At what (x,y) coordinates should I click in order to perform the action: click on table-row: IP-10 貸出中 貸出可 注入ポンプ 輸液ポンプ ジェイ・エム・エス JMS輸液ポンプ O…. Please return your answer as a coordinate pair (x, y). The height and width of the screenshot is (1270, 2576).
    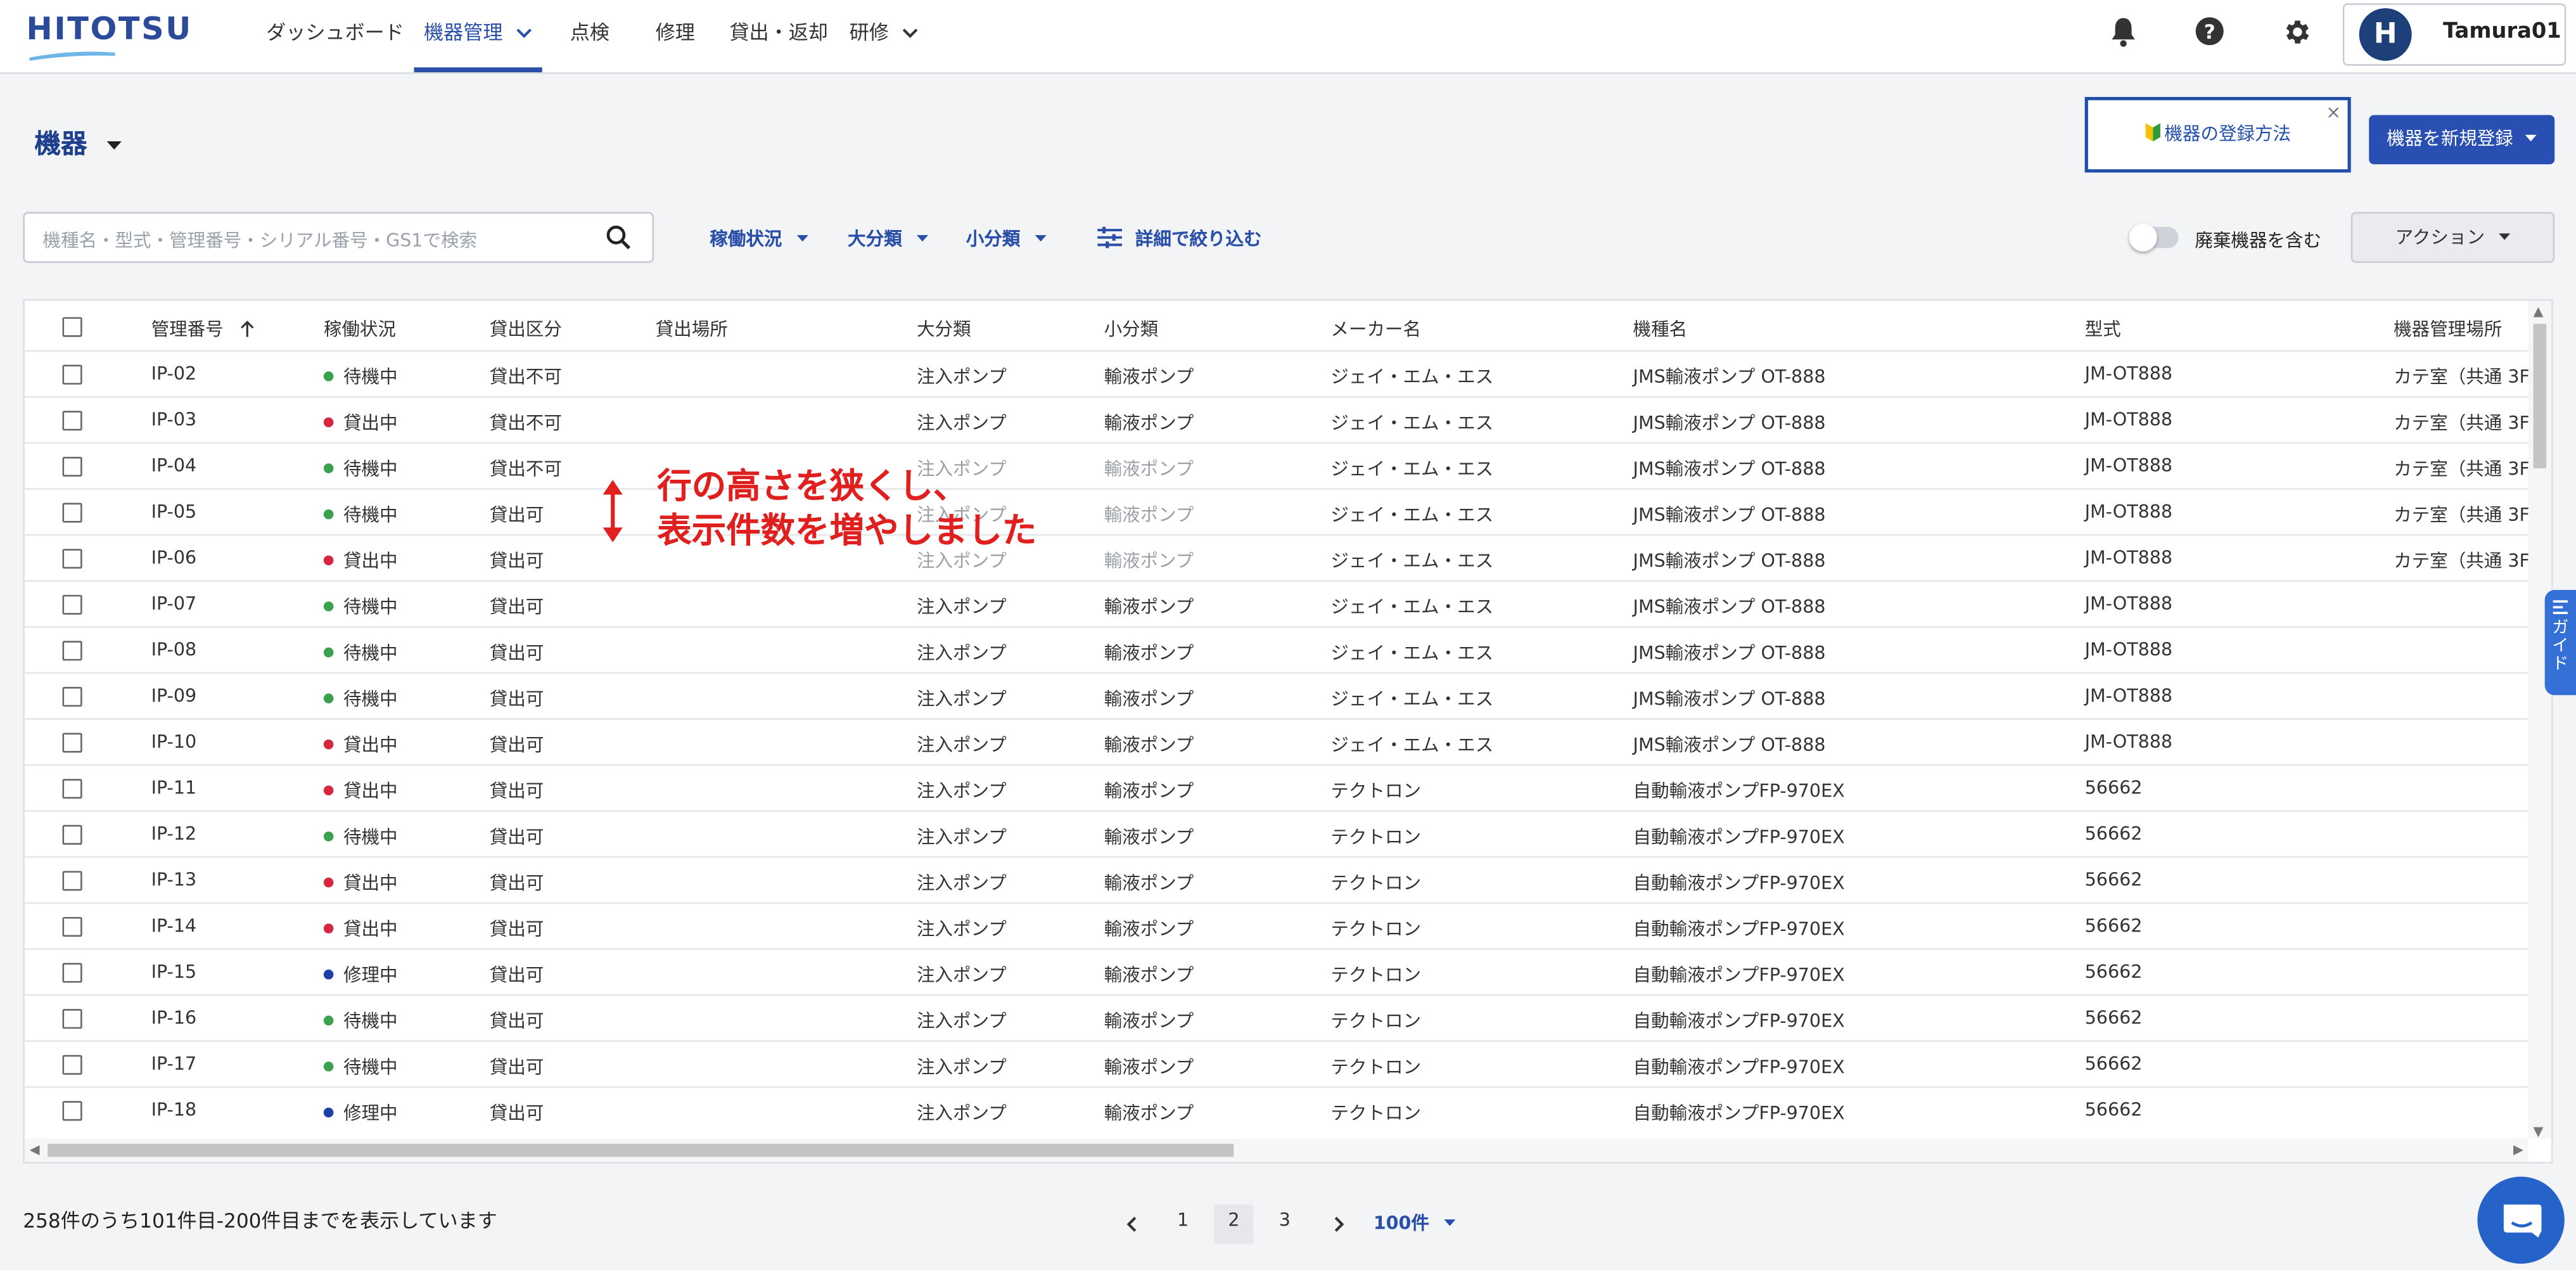
    Looking at the image, I should click on (1276, 742).